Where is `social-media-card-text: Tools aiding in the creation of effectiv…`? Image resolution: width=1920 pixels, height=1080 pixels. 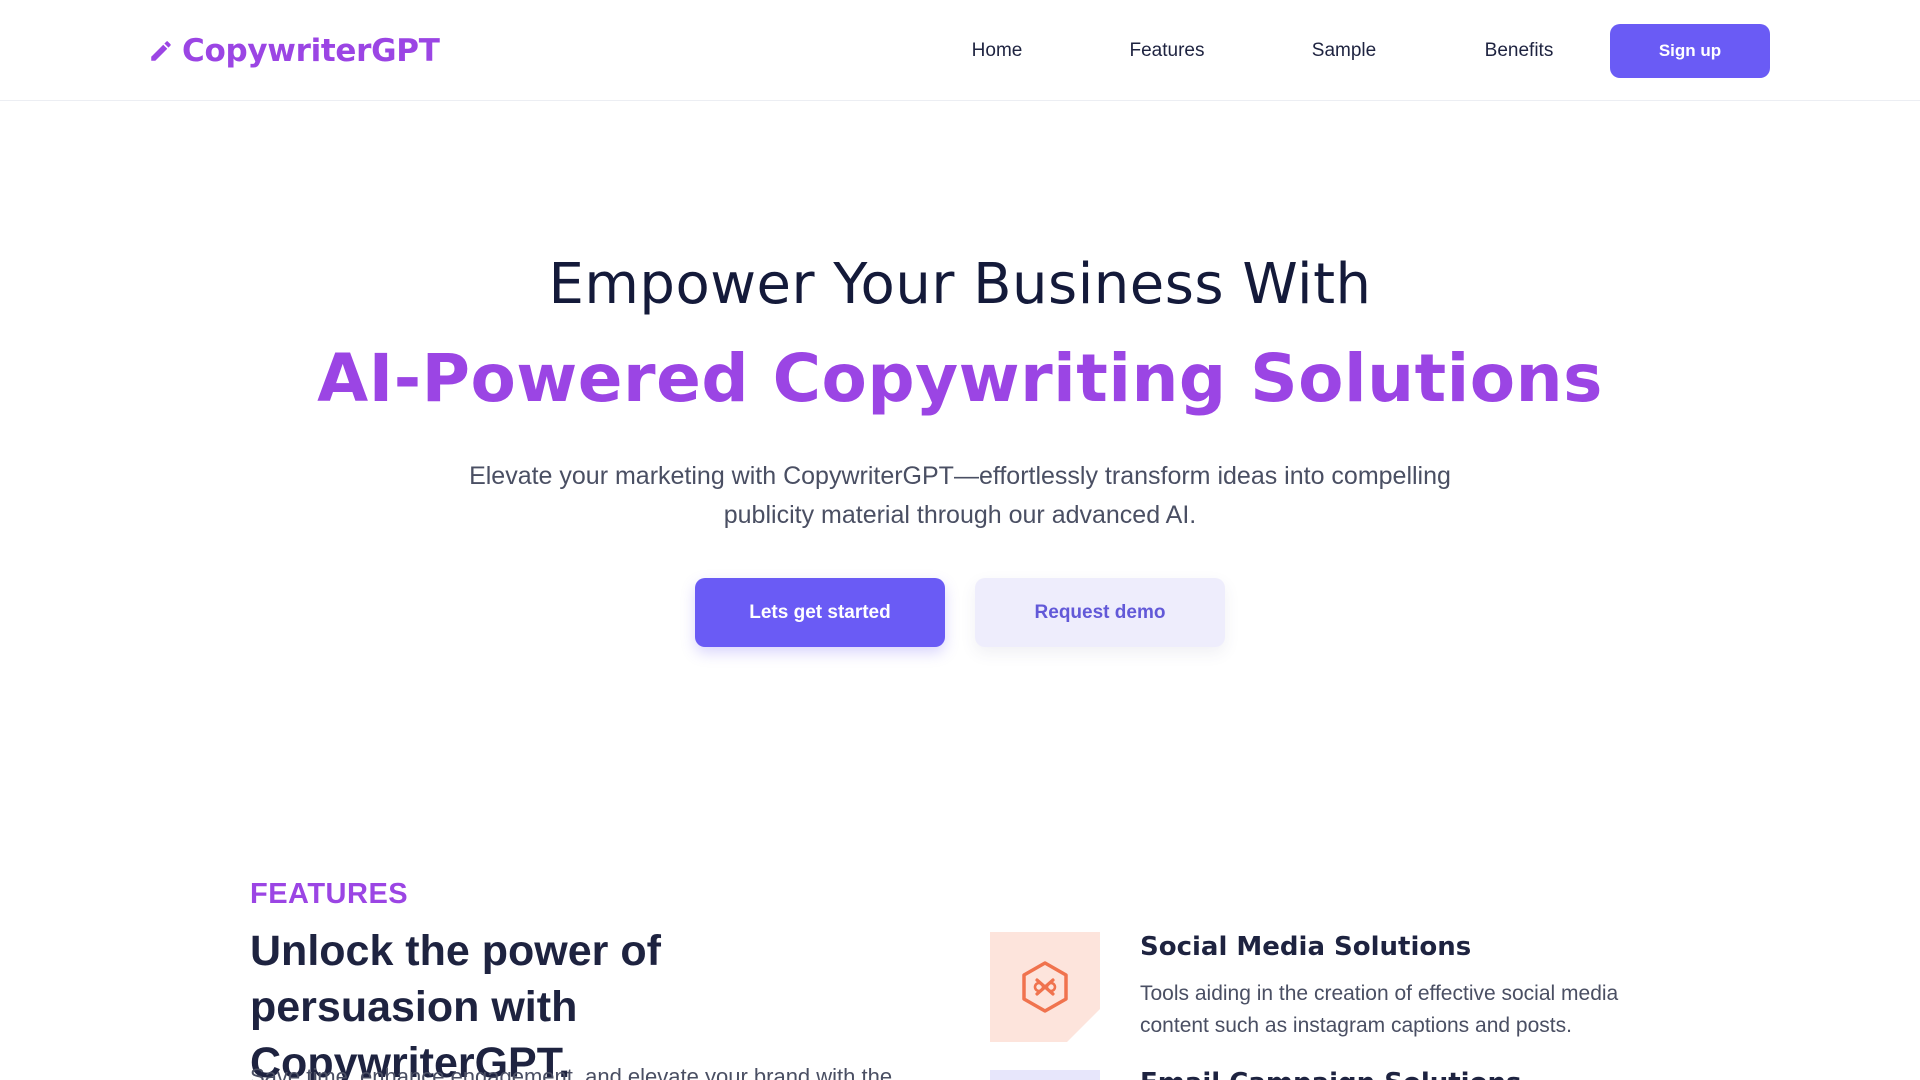 social-media-card-text: Tools aiding in the creation of effectiv… is located at coordinates (1379, 1009).